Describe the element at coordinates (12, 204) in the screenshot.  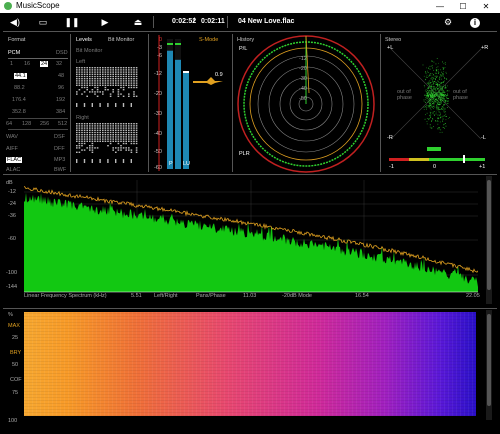
I see `spectrum-ytick: -24` at that location.